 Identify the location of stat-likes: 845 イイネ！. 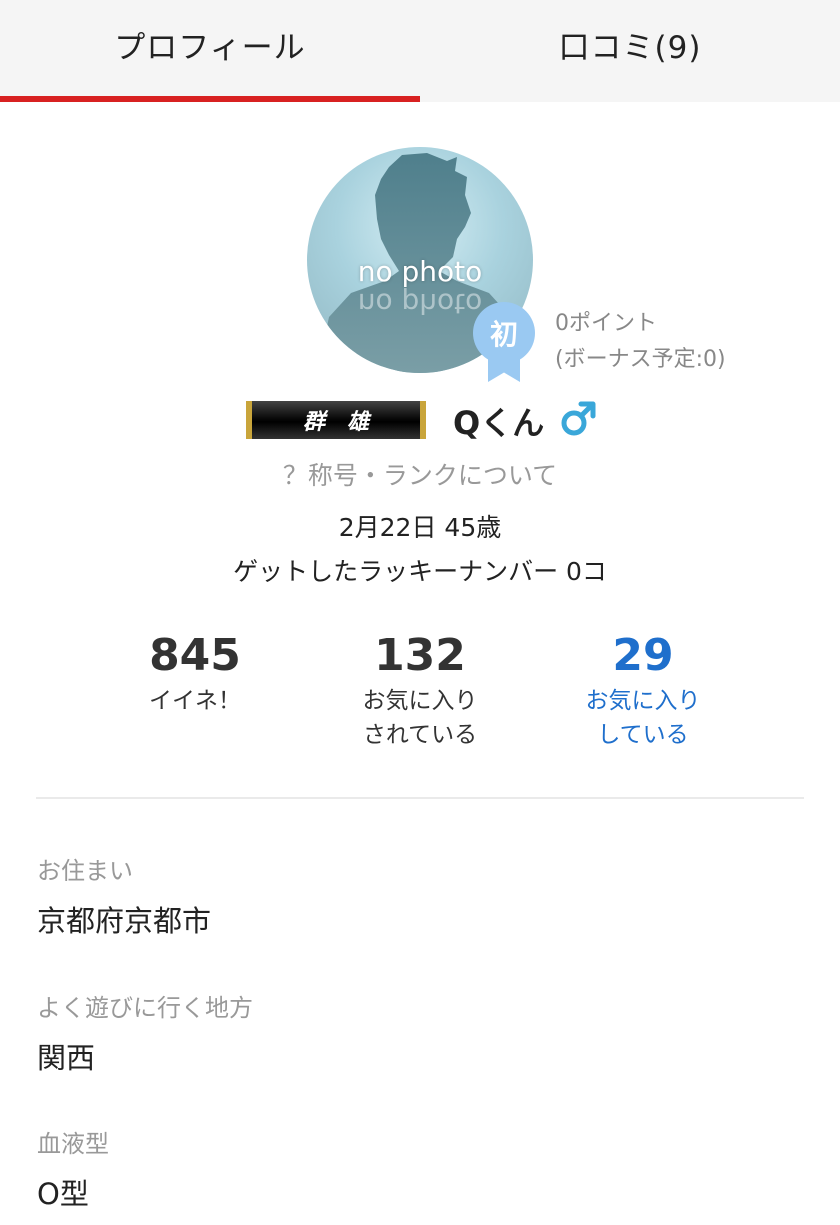
(195, 673).